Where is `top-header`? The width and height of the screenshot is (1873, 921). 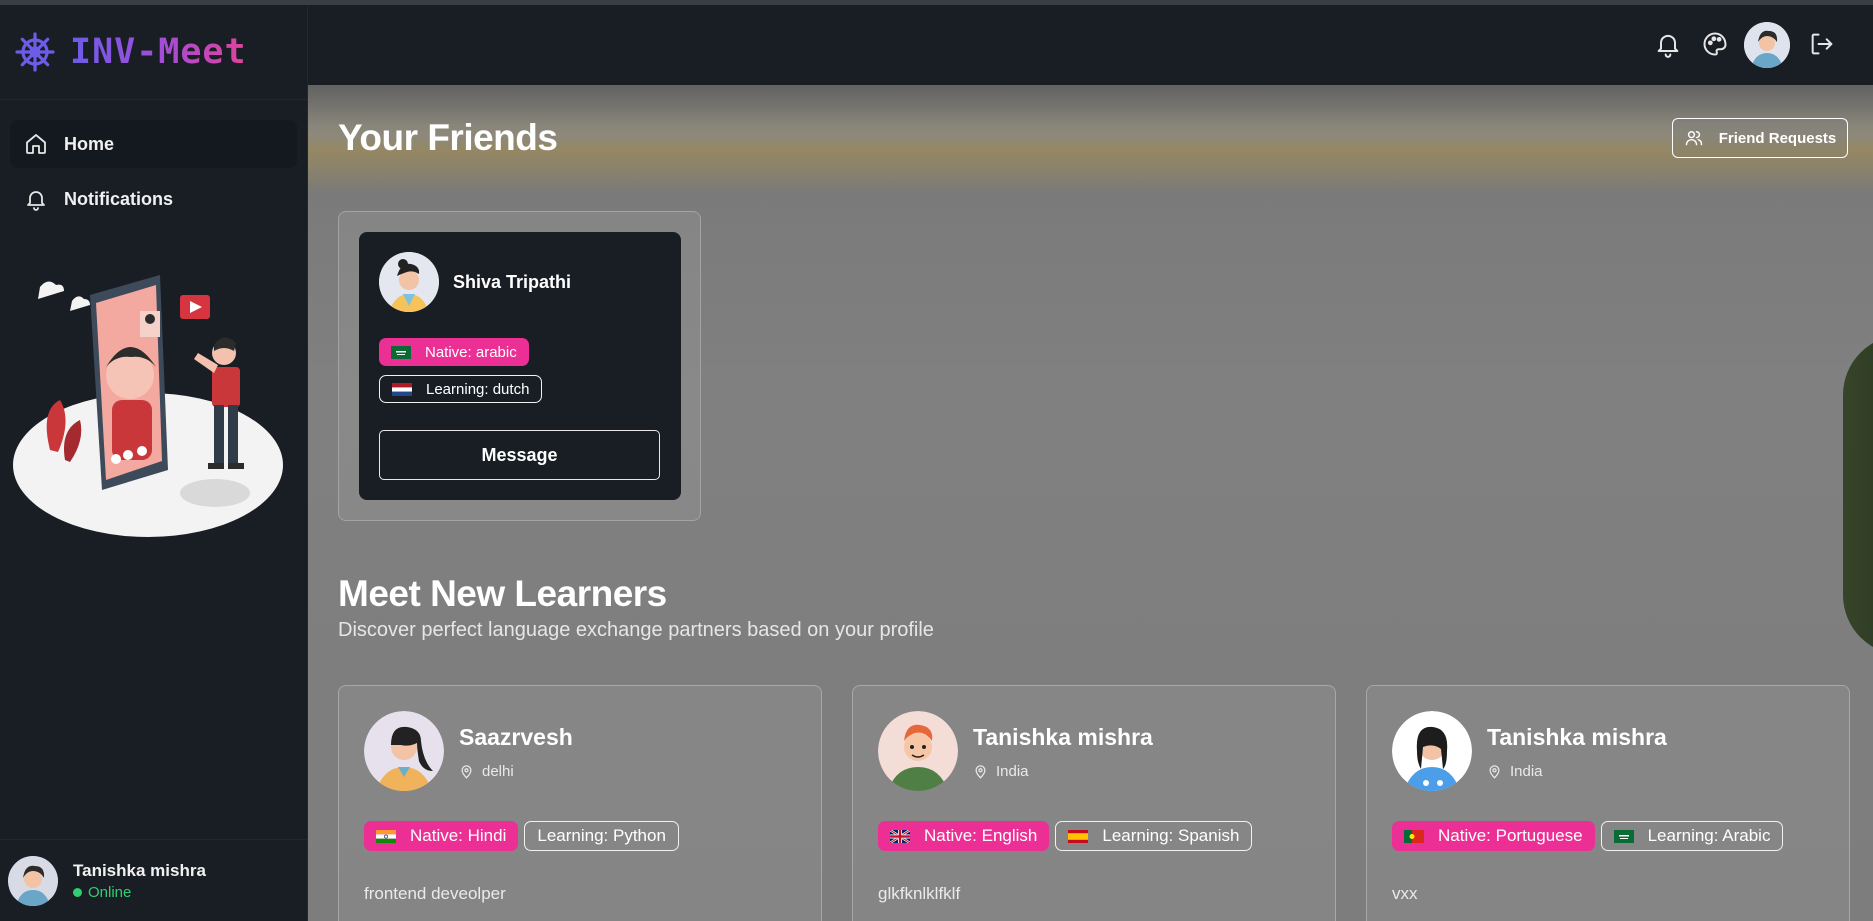
top-header is located at coordinates (1090, 45).